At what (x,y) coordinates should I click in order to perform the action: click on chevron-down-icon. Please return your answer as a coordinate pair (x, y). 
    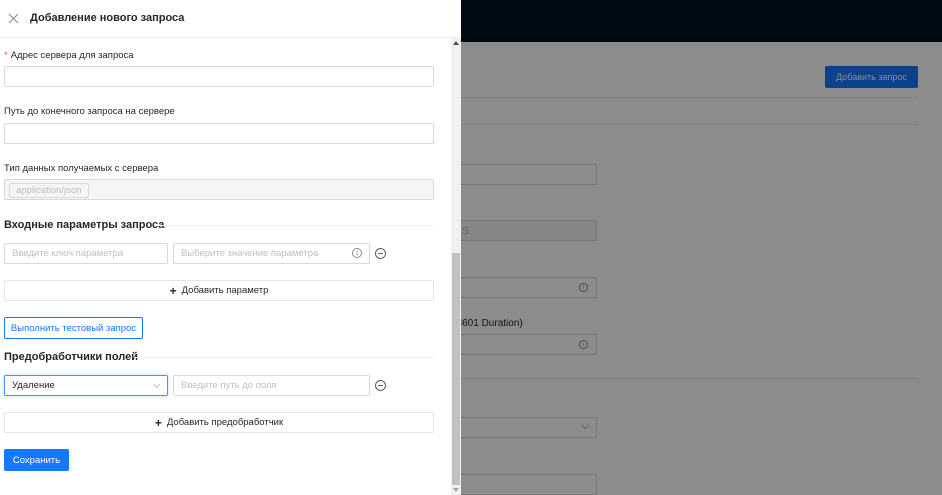
    Looking at the image, I should click on (156, 384).